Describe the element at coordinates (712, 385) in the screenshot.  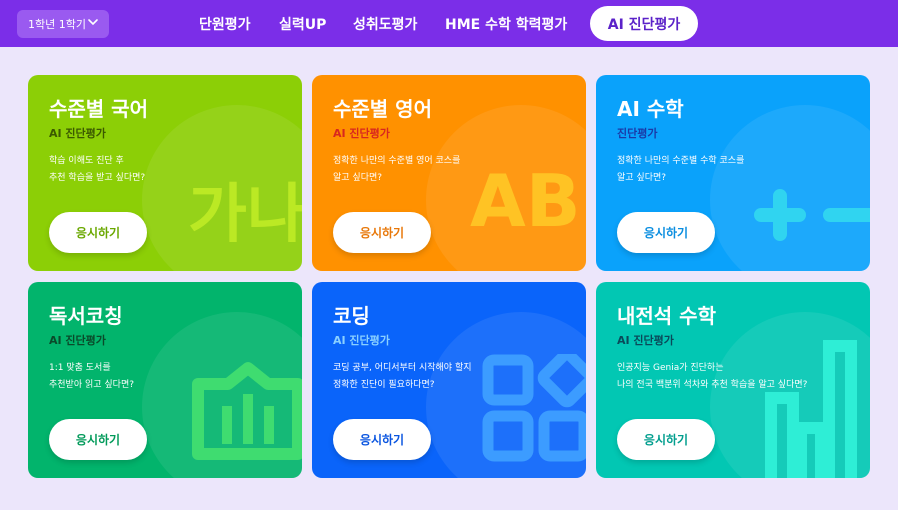
I see `card-desc-line2: 나의 전국 백분위 석차와 추천 학습을 알고 싶다면?` at that location.